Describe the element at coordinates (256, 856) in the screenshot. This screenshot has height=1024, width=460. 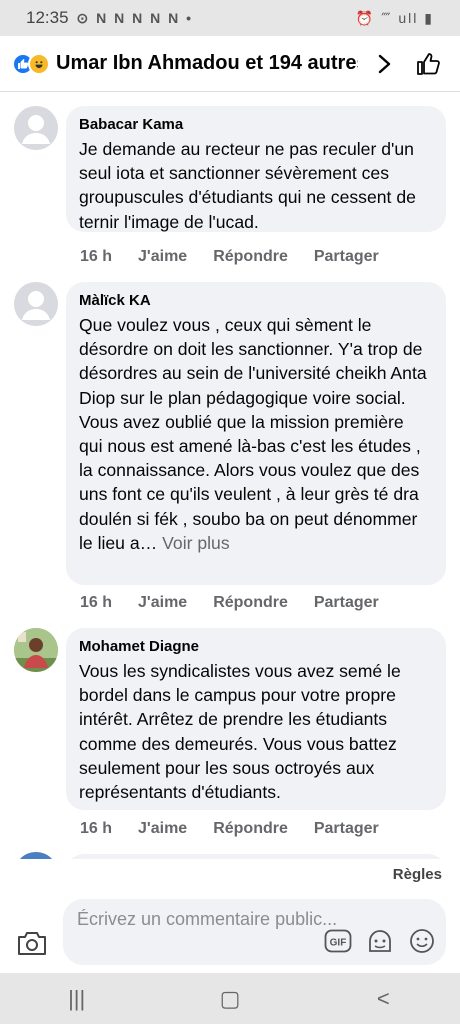
I see `comment-bubble` at that location.